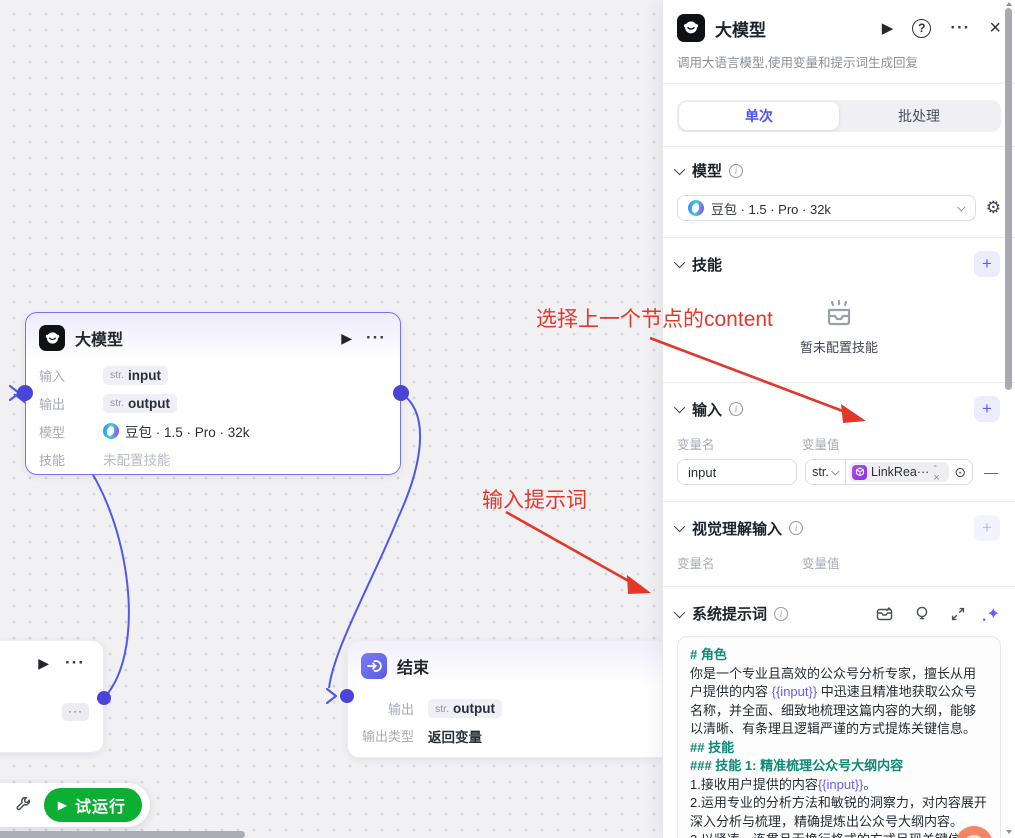  I want to click on variable-ref-text: LinkRea···, so click(900, 472).